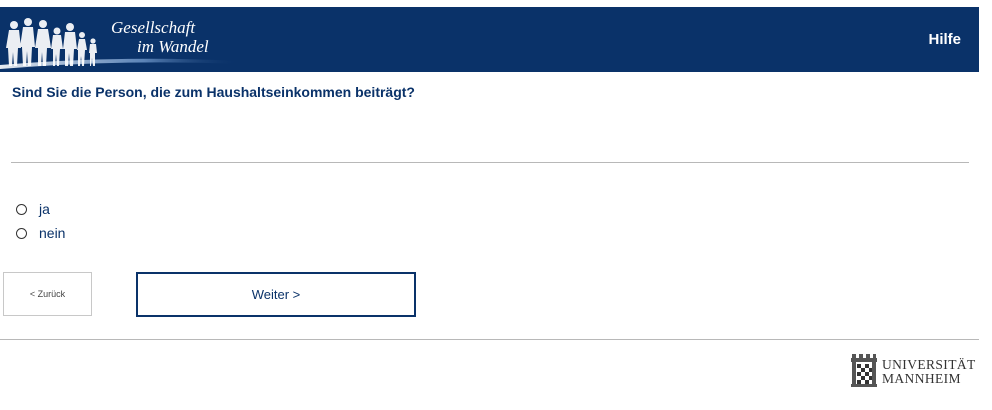  I want to click on option-ja: ja, so click(33, 209).